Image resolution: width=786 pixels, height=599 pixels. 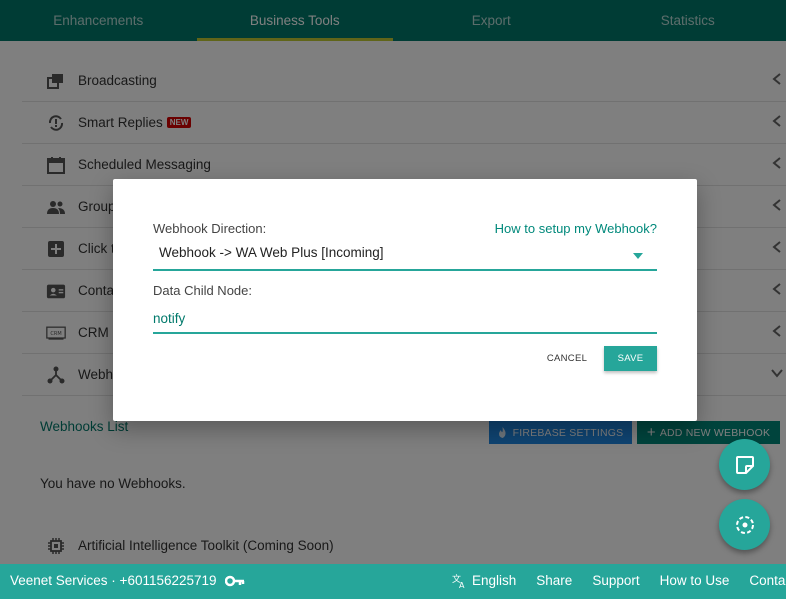 What do you see at coordinates (271, 252) in the screenshot?
I see `webhook-direction-value: Webhook -> WA Web Plus [Incoming]` at bounding box center [271, 252].